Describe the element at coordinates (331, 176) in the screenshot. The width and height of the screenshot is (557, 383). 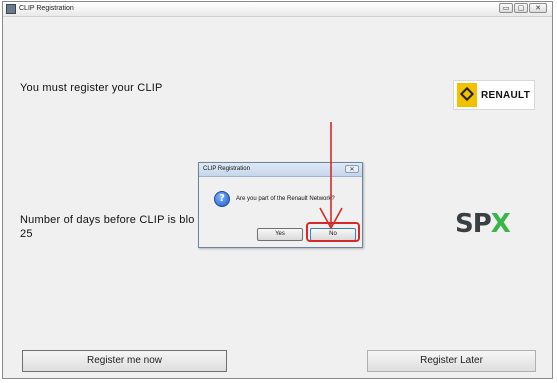
I see `annotation-arrow` at that location.